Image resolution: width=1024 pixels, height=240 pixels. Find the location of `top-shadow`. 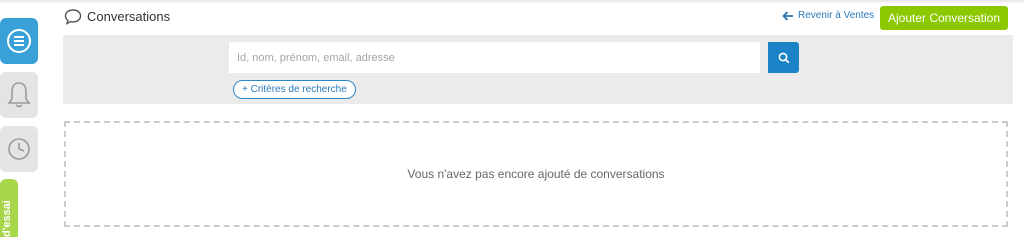

top-shadow is located at coordinates (512, 2).